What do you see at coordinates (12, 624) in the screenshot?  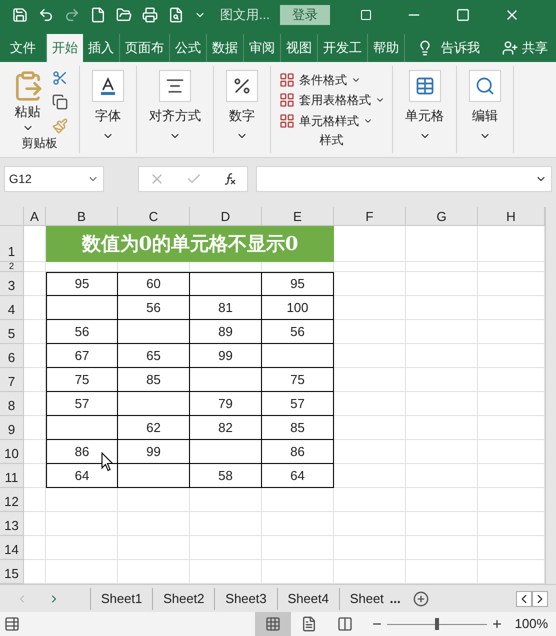 I see `macro-icon` at bounding box center [12, 624].